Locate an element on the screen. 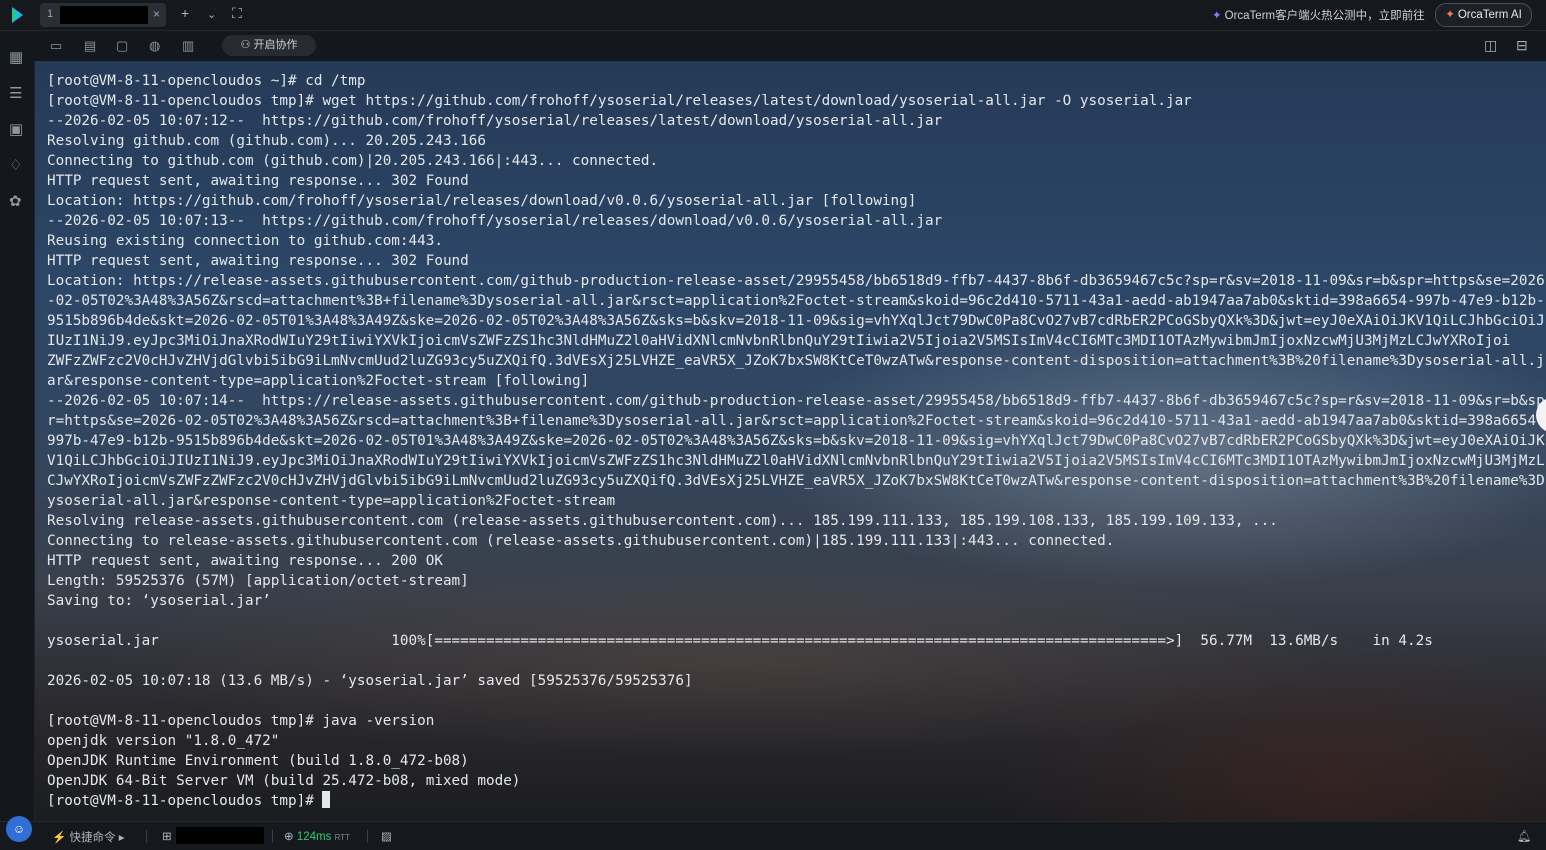  caret-right-icon: ▸ is located at coordinates (120, 838).